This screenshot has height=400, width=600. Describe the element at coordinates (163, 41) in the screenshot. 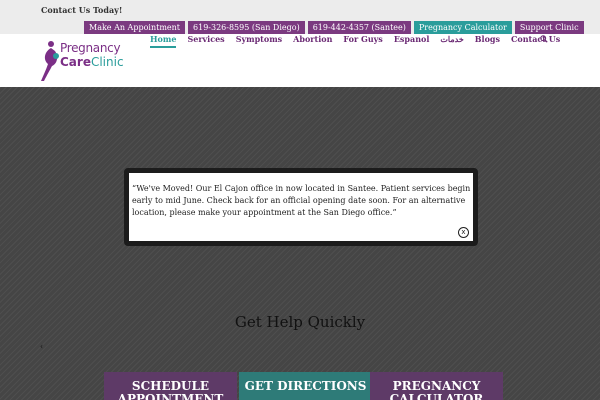

I see `nav-home: Home` at that location.